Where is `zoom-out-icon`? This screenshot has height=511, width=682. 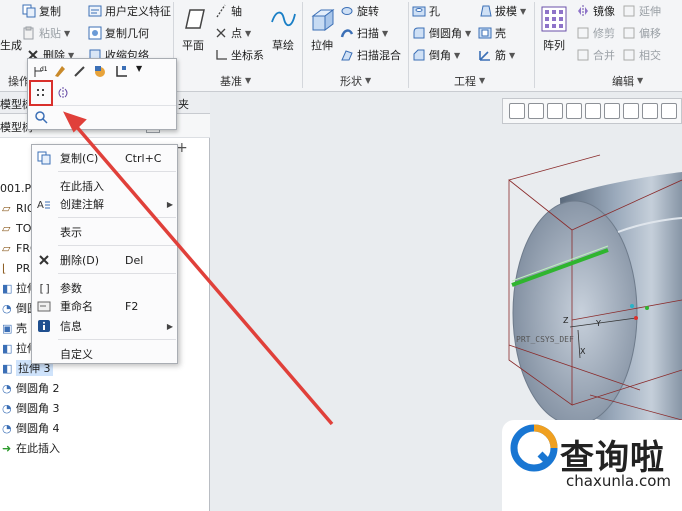
zoom-out-icon is located at coordinates (555, 111).